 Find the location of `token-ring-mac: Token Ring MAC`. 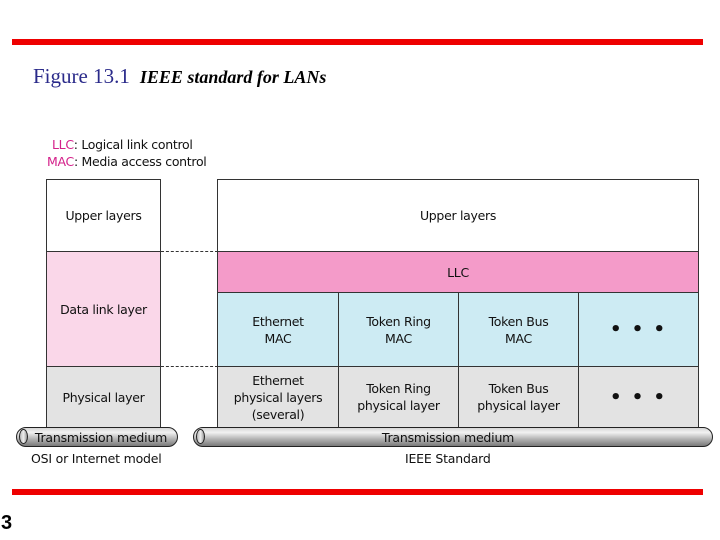

token-ring-mac: Token Ring MAC is located at coordinates (398, 329).